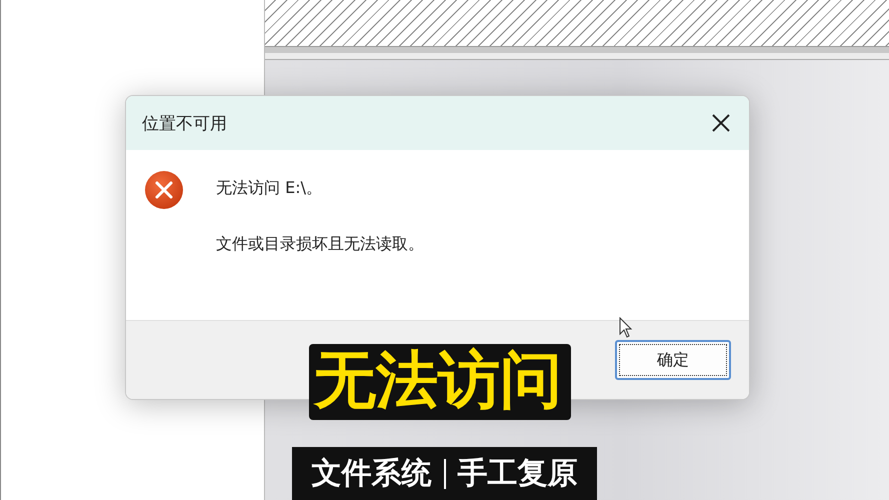 Image resolution: width=889 pixels, height=500 pixels. I want to click on error-message: 无法访问 E:\。, so click(269, 188).